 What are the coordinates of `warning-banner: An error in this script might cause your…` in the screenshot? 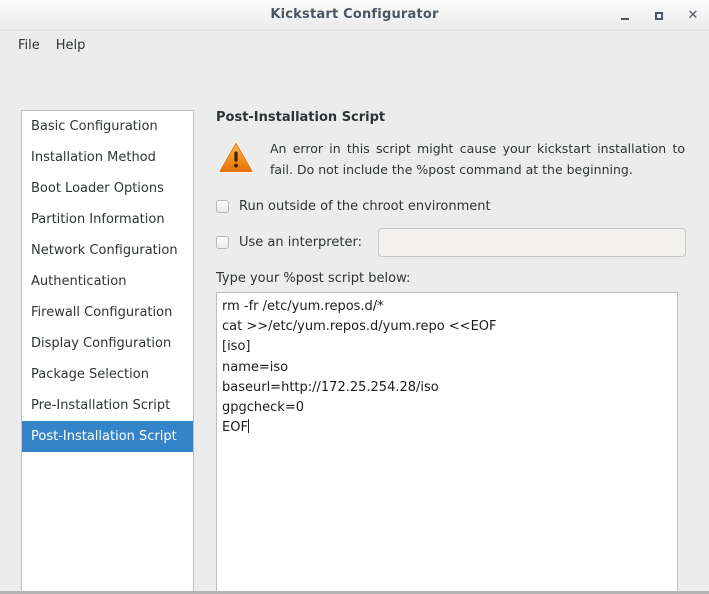 It's located at (451, 158).